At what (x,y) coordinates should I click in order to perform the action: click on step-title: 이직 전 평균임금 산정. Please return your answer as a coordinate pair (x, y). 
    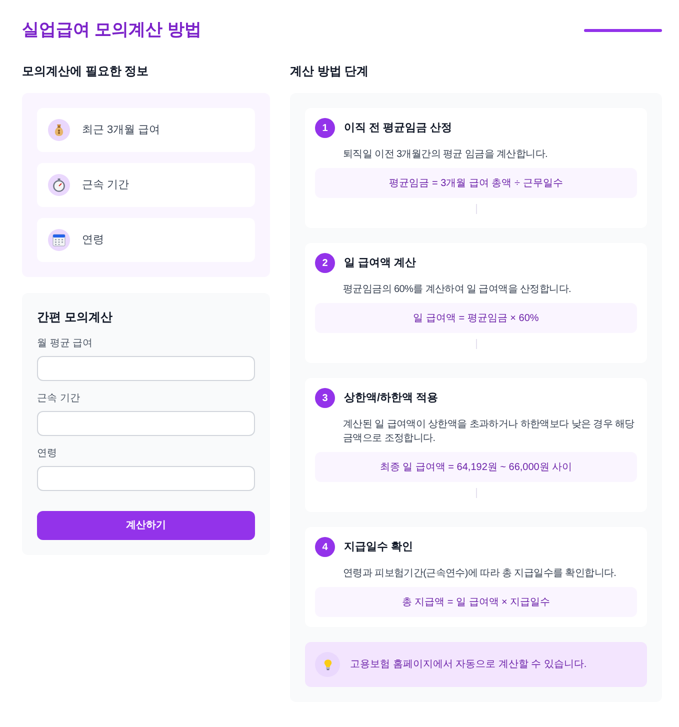
    Looking at the image, I should click on (398, 128).